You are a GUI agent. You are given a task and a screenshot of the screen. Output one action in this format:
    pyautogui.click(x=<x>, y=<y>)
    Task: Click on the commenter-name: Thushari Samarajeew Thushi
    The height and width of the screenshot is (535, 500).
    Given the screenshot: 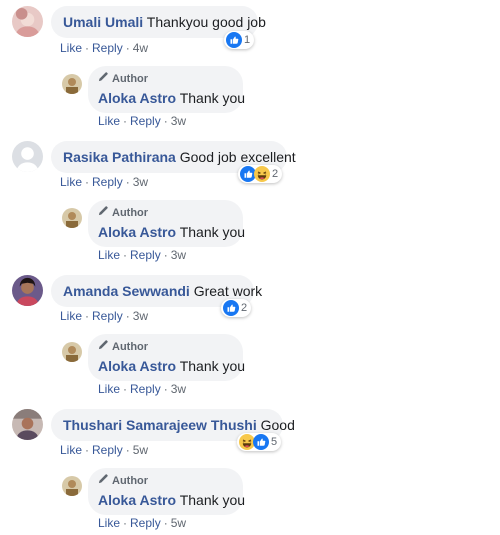 What is the action you would take?
    pyautogui.click(x=160, y=425)
    